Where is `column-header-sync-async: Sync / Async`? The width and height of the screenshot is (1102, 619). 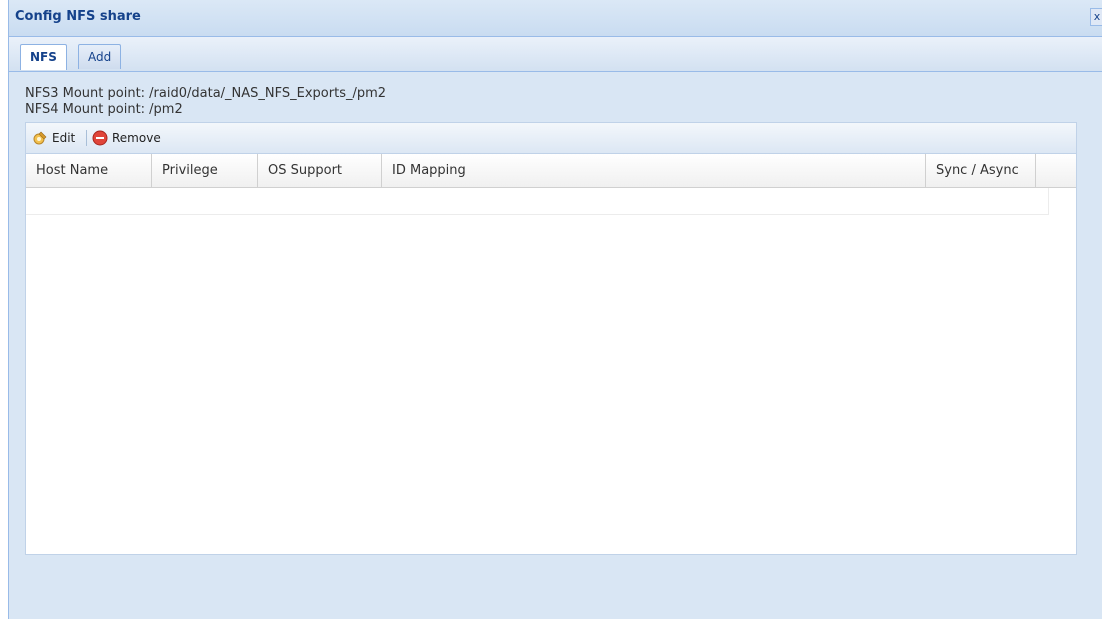 column-header-sync-async: Sync / Async is located at coordinates (981, 170).